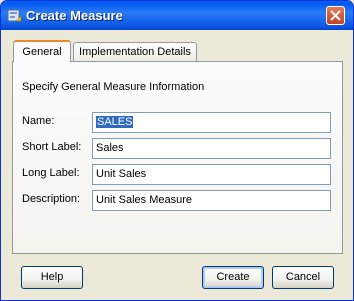 This screenshot has width=354, height=301. Describe the element at coordinates (303, 277) in the screenshot. I see `cancel-button: Cancel` at that location.